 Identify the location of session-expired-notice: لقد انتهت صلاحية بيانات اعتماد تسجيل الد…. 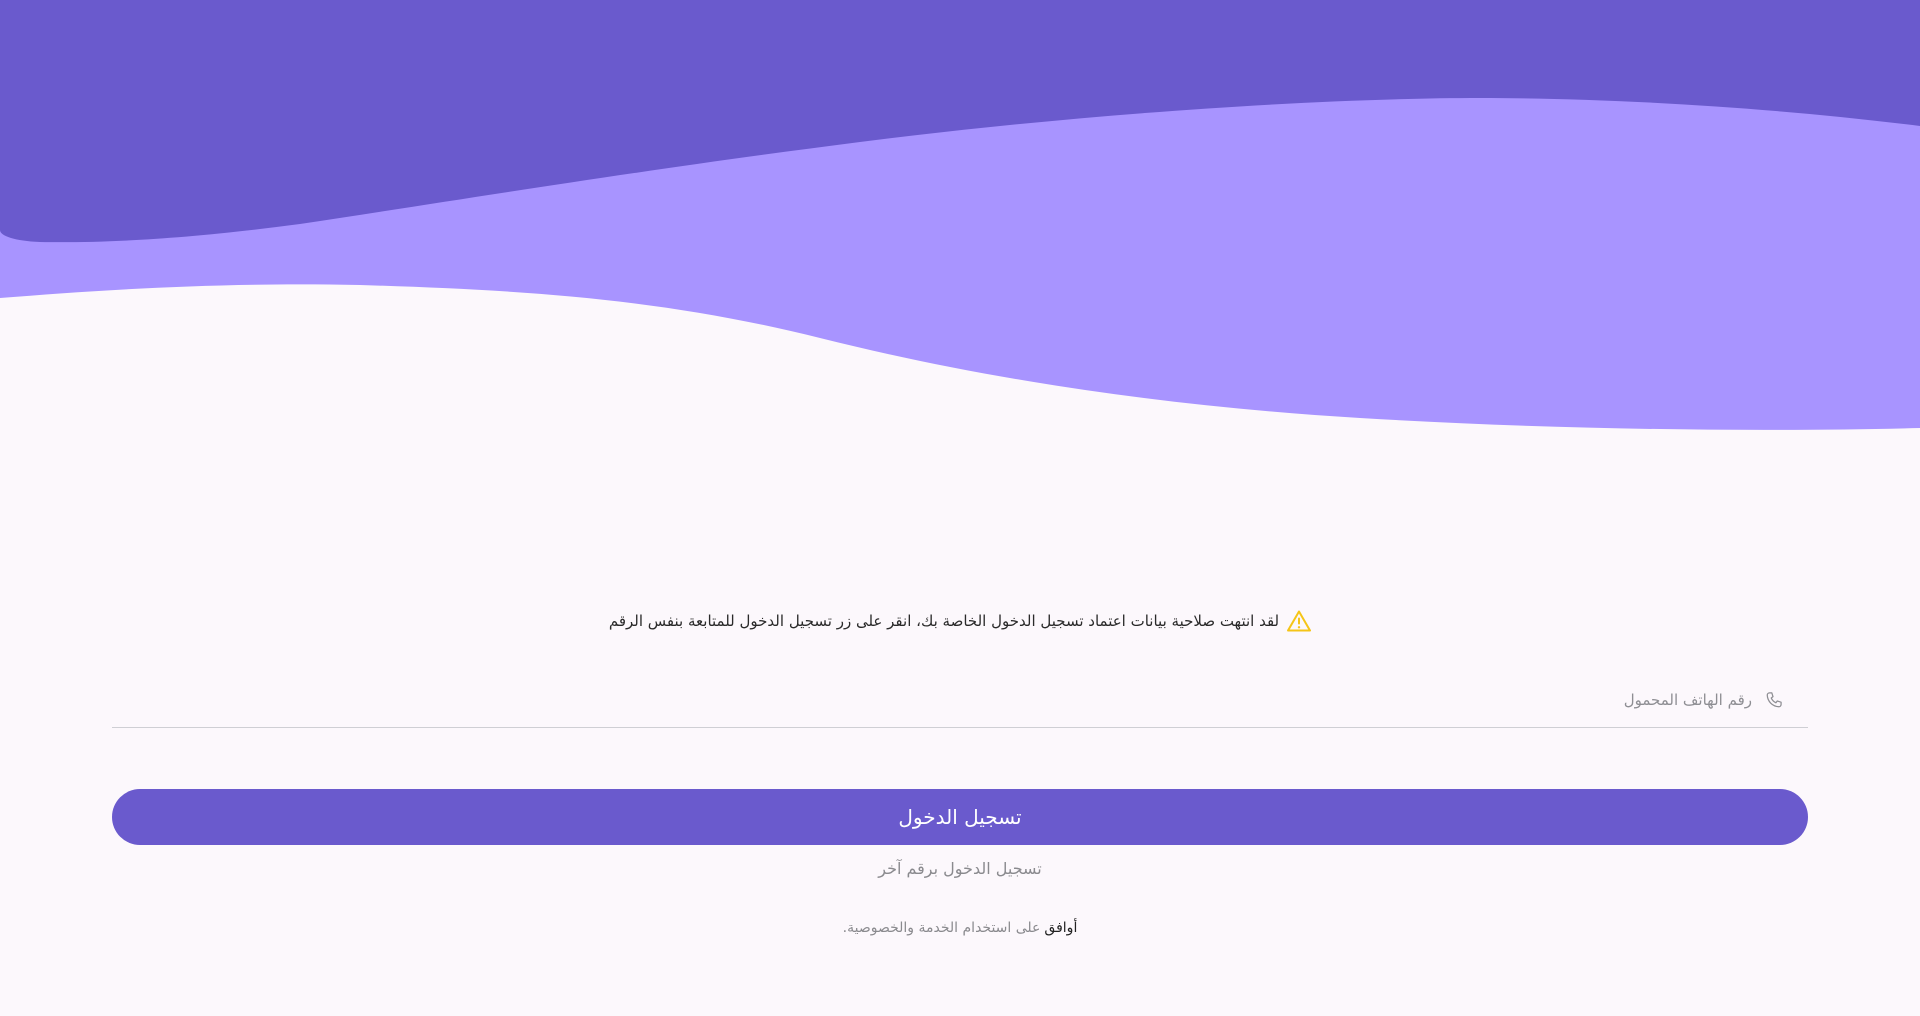
(960, 621).